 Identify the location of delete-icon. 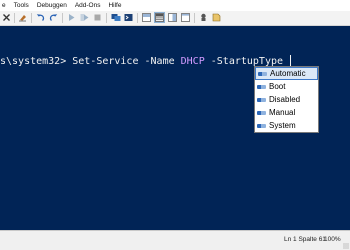
(6, 17).